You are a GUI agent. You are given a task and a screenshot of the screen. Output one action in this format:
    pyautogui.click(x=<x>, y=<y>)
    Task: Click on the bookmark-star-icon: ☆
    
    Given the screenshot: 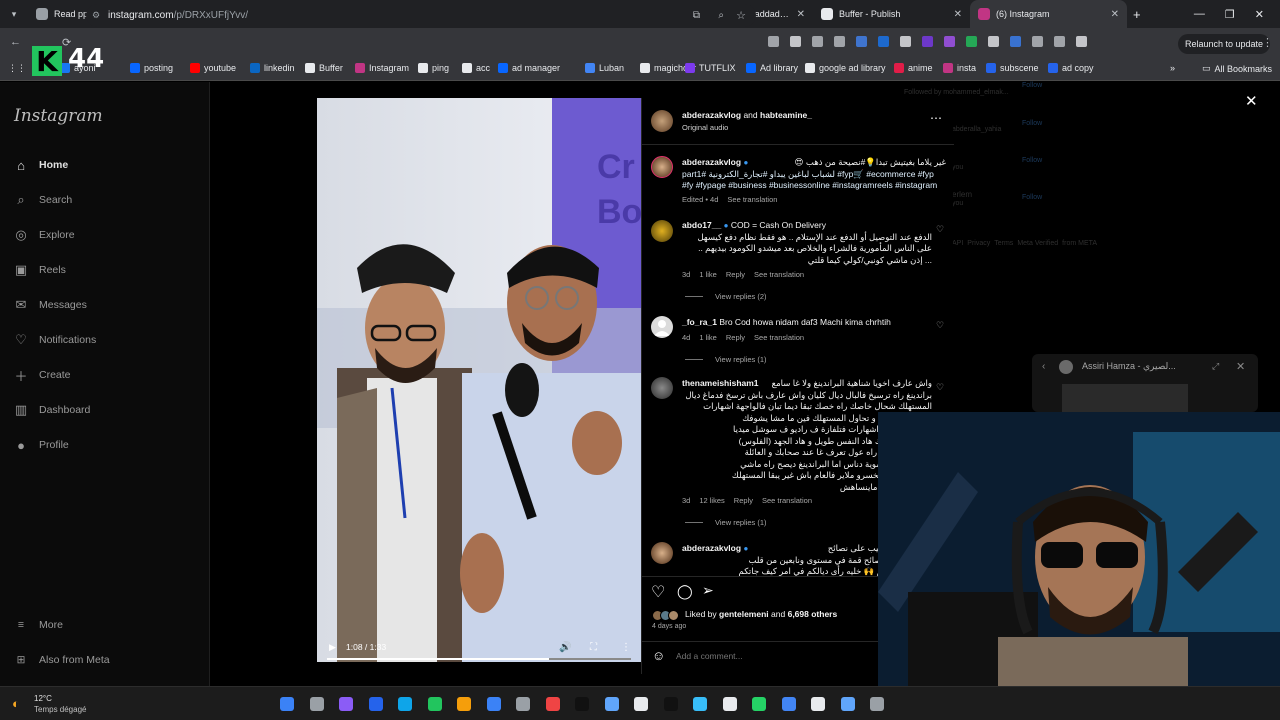 What is the action you would take?
    pyautogui.click(x=741, y=15)
    